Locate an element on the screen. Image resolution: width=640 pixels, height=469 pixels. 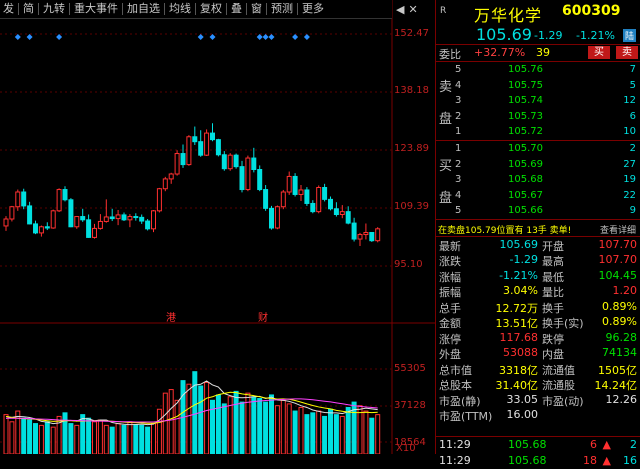
toolbar-button: 发 is located at coordinates (8, 9).